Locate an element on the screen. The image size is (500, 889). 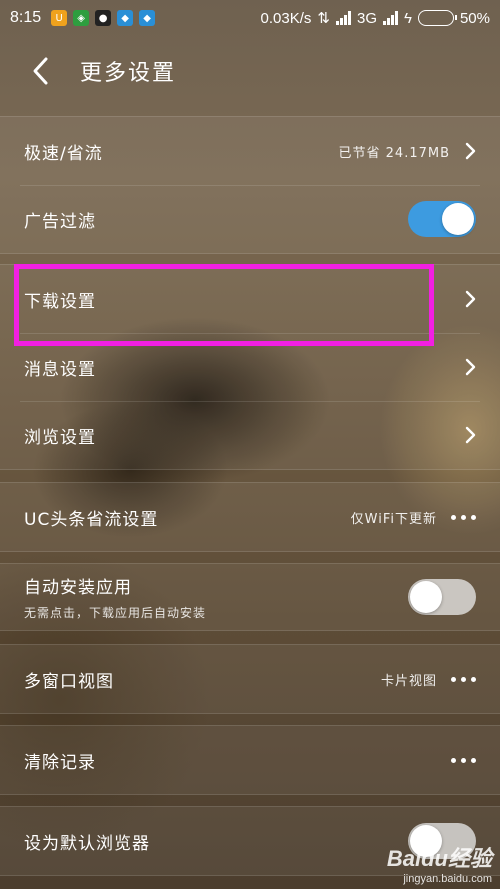
row-speed-mode: 极速/省流 已节省 24.17MB is located at coordinates (250, 151).